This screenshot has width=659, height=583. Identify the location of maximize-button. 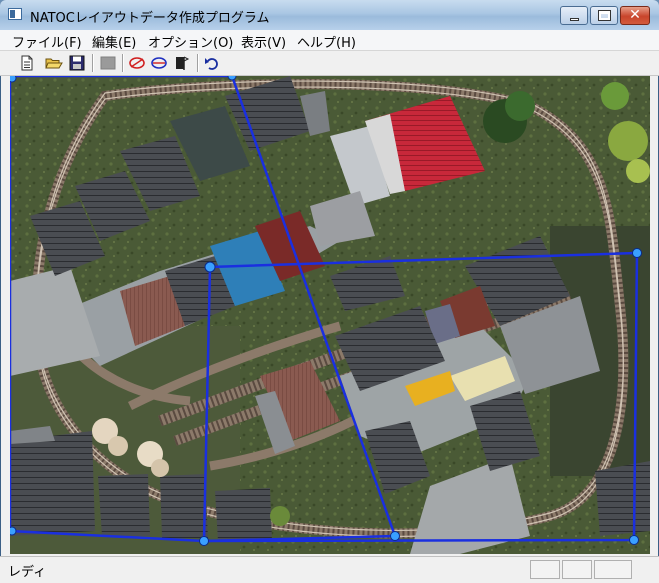
(604, 15).